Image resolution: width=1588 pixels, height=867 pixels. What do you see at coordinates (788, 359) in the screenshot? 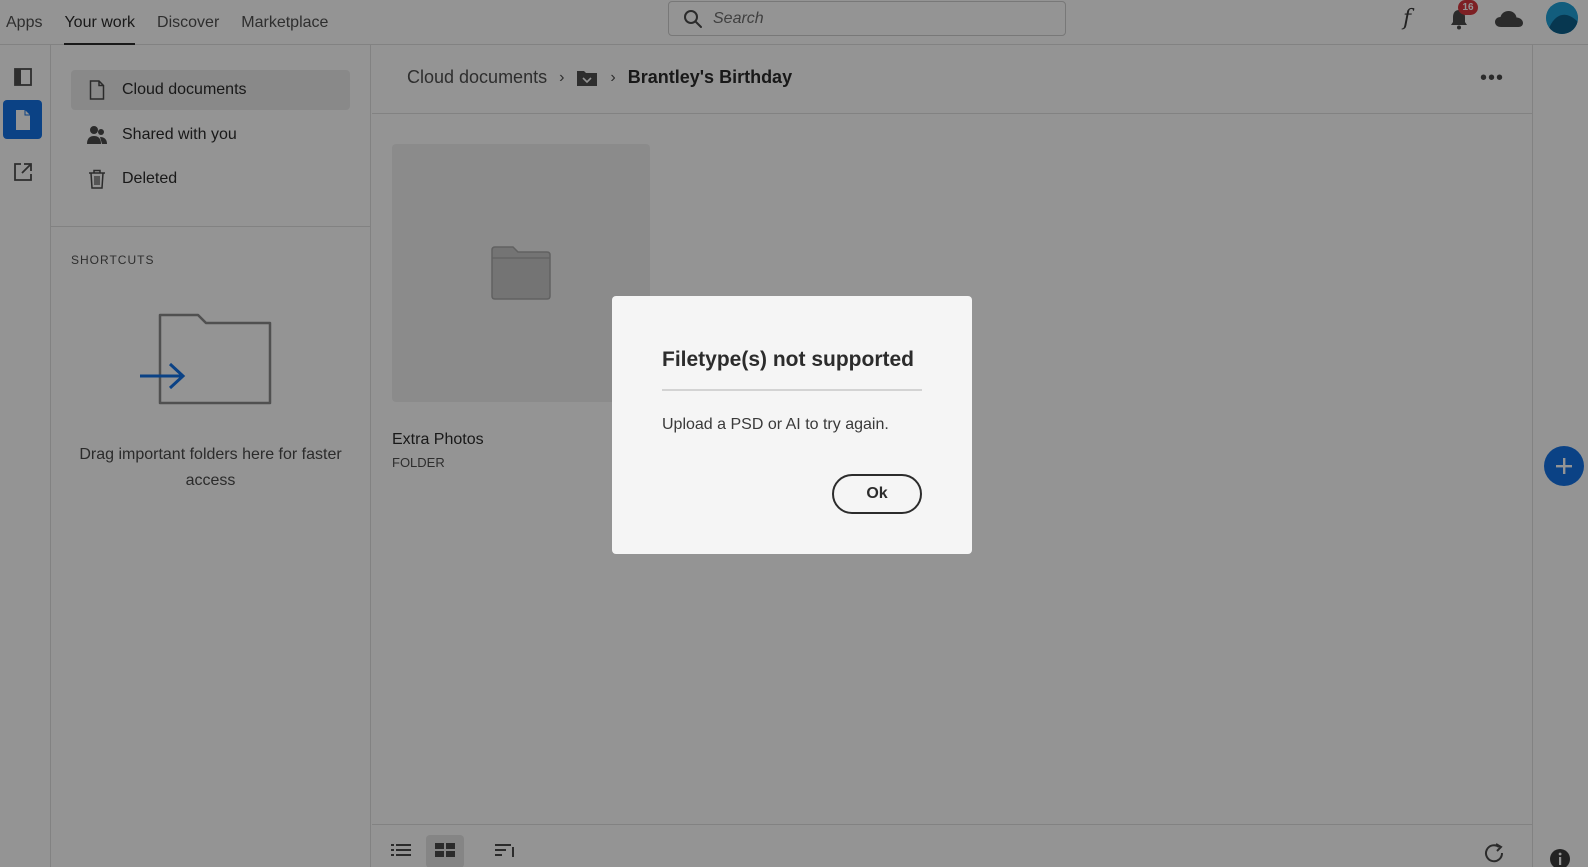
I see `dialog-title: Filetype(s) not supported` at bounding box center [788, 359].